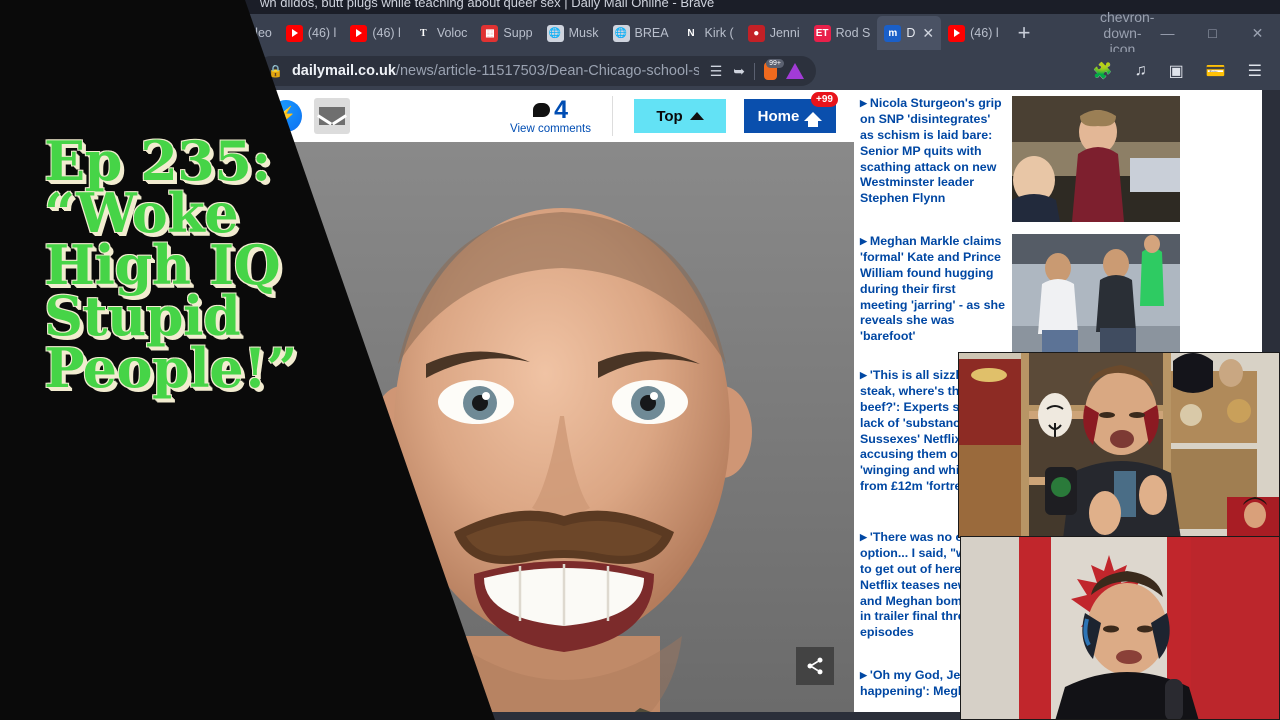  Describe the element at coordinates (194, 267) in the screenshot. I see `episode-title-overlay: Ep 235: “Woke High IQ Stupid People!”` at that location.